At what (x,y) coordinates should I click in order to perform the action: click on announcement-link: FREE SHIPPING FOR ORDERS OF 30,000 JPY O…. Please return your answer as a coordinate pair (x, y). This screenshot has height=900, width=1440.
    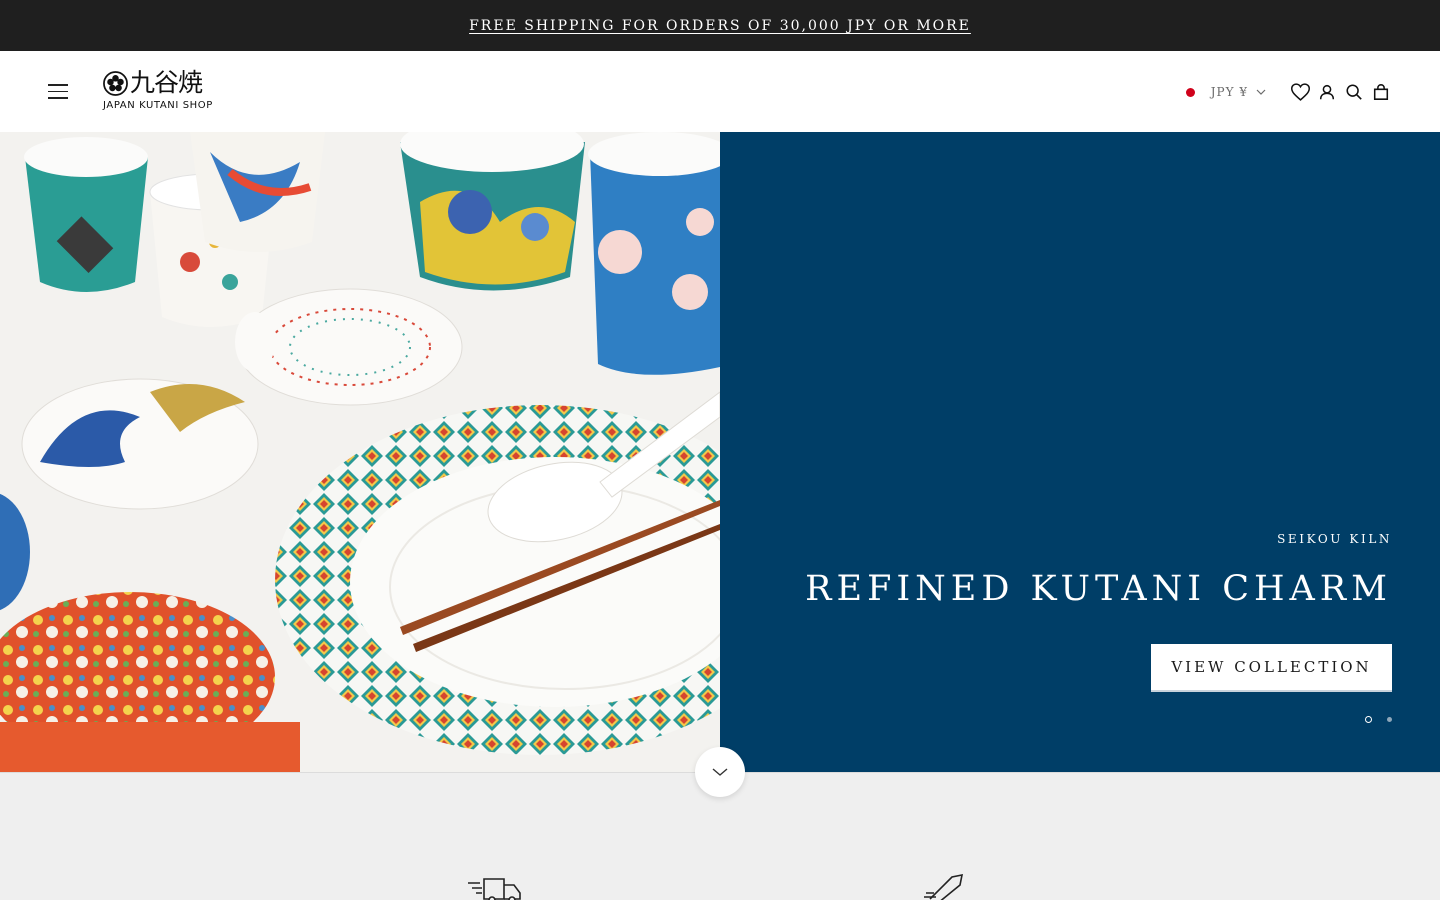
    Looking at the image, I should click on (720, 26).